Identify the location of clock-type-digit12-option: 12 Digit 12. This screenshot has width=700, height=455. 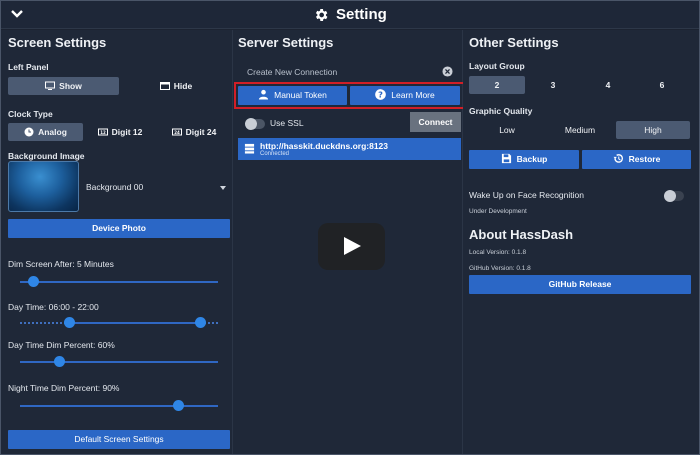
(120, 132).